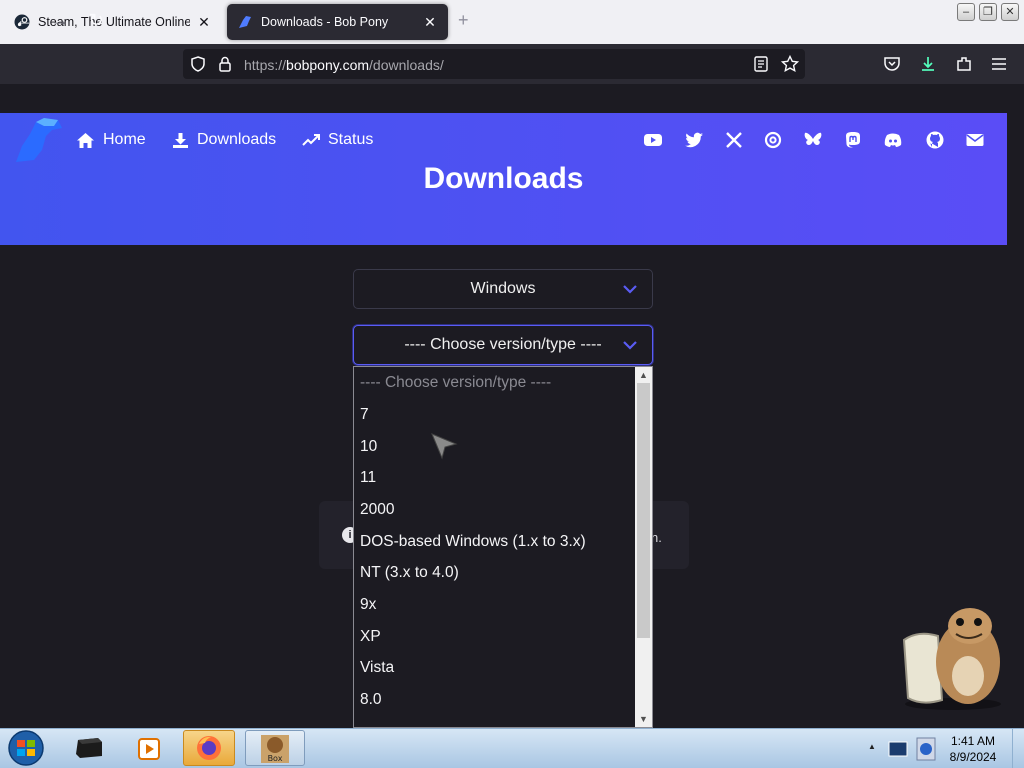 This screenshot has width=1024, height=768. What do you see at coordinates (503, 178) in the screenshot?
I see `page-title: Downloads` at bounding box center [503, 178].